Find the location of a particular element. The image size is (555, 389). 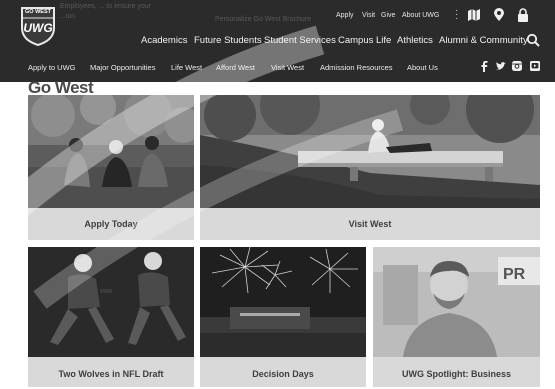

subnav-admission-resources: Admission Resources is located at coordinates (356, 67).